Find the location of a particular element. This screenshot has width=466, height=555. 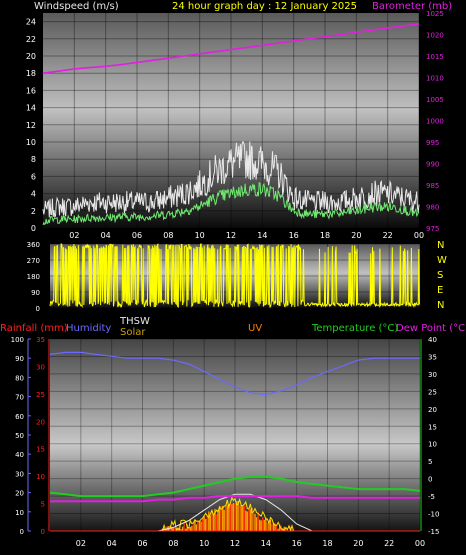

panel1-x-axis: 02 04 06 08 10 12 14 16 18 20 22 00 is located at coordinates (246, 235).